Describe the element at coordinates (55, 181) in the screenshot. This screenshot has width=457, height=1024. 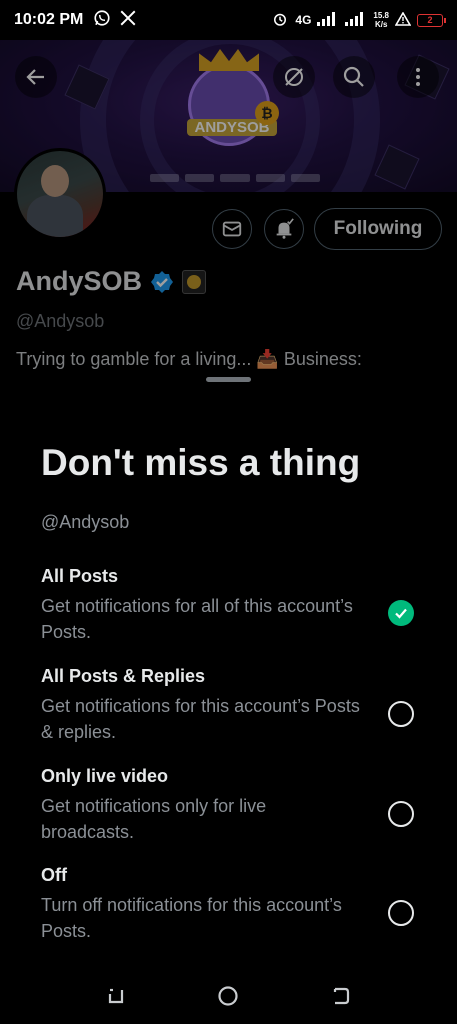
I see `avatar-head` at that location.